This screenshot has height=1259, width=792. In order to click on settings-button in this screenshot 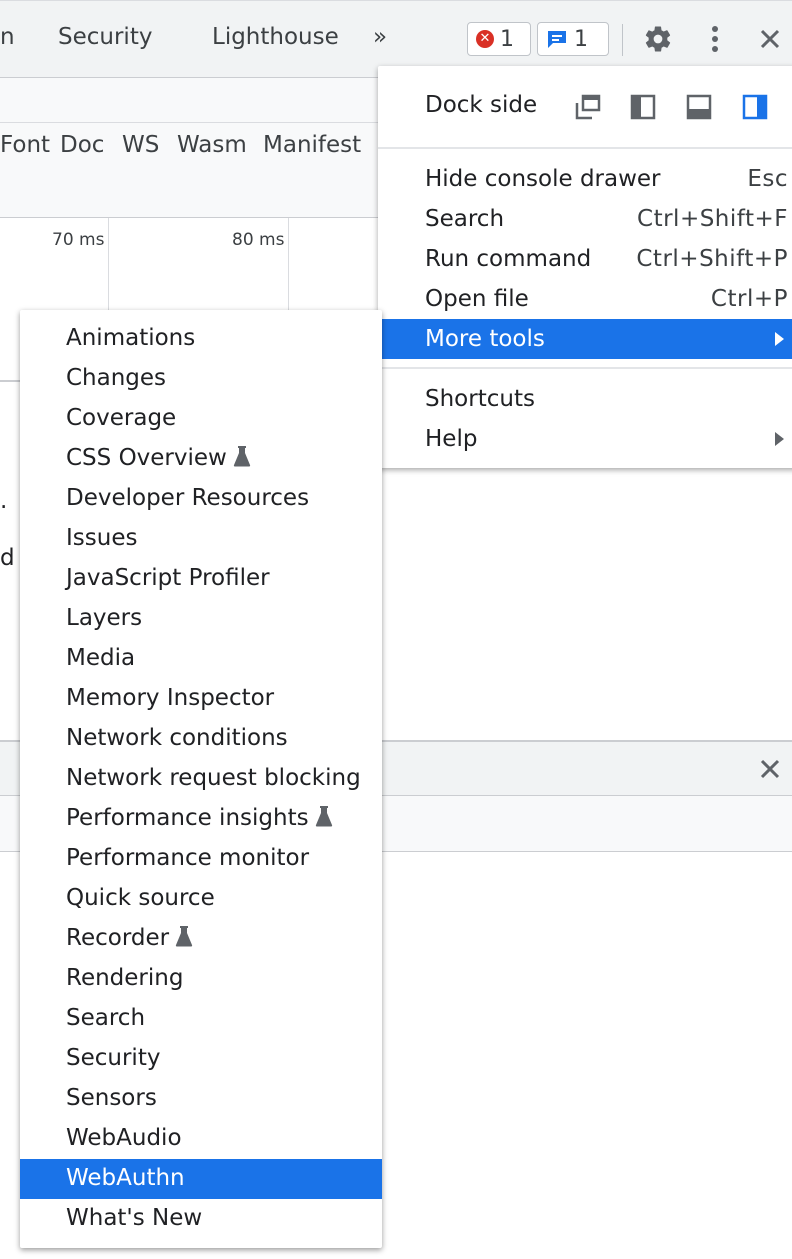, I will do `click(658, 39)`.